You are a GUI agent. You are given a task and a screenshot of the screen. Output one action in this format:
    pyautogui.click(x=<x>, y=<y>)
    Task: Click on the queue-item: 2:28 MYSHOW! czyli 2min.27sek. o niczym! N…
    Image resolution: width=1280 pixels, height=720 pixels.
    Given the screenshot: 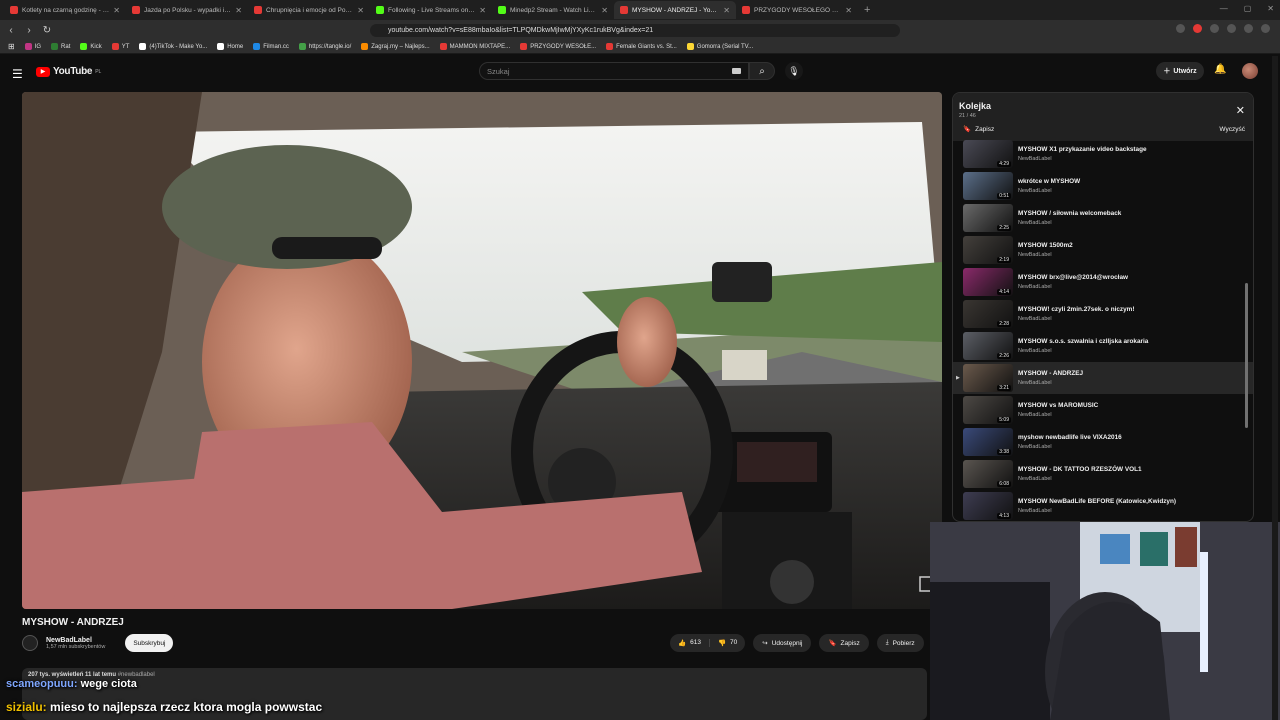 What is the action you would take?
    pyautogui.click(x=1103, y=314)
    